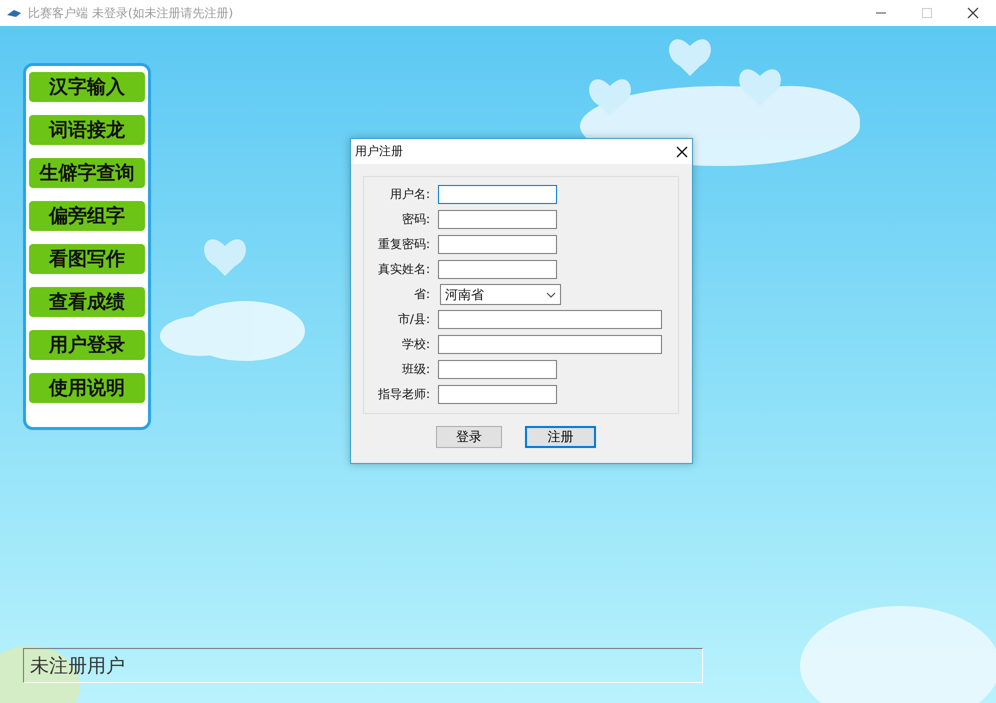  I want to click on menu-button: 偏旁组字, so click(87, 216).